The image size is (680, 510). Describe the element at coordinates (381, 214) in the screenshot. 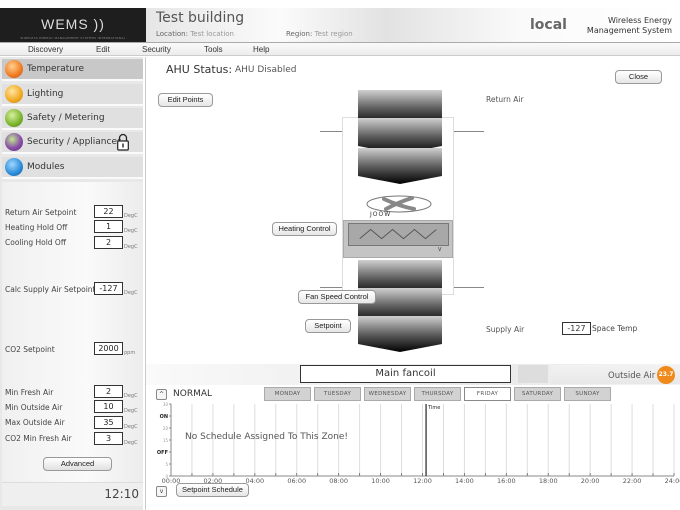

I see `fan-label: JOOW` at that location.